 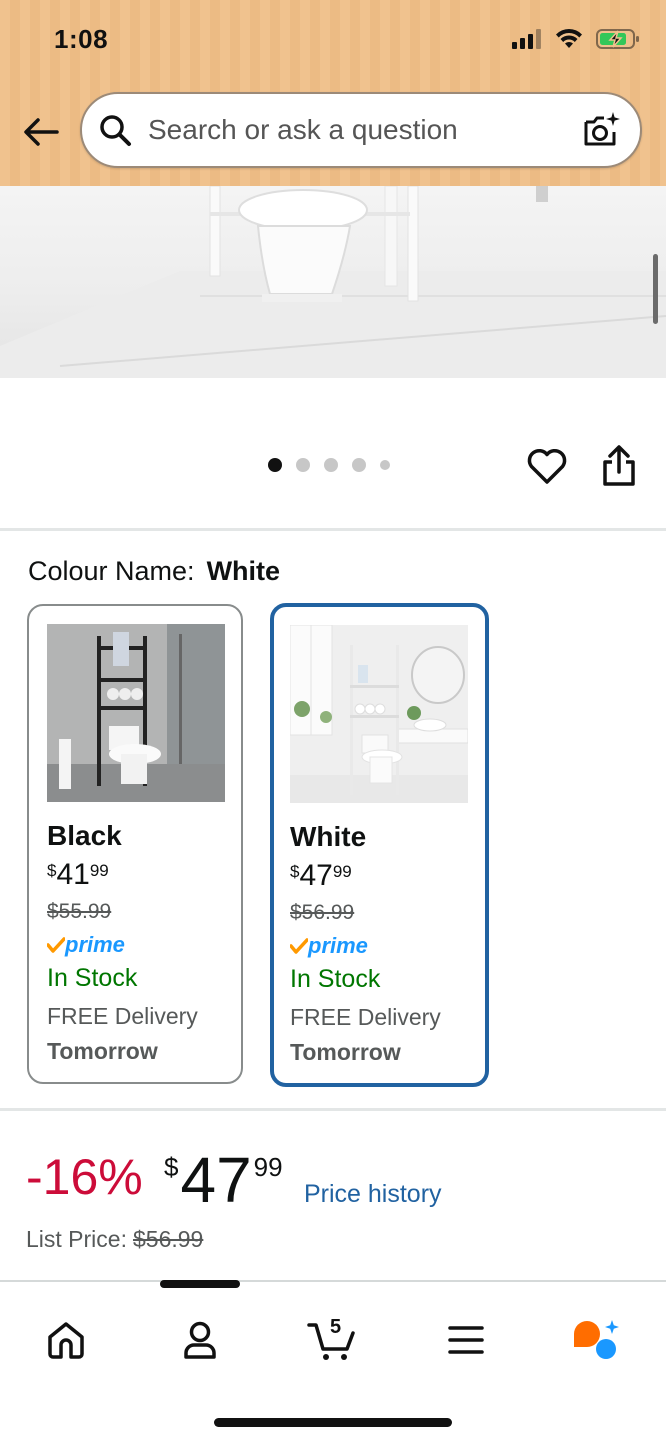 I want to click on discount-percentage: -16%, so click(x=84, y=1177).